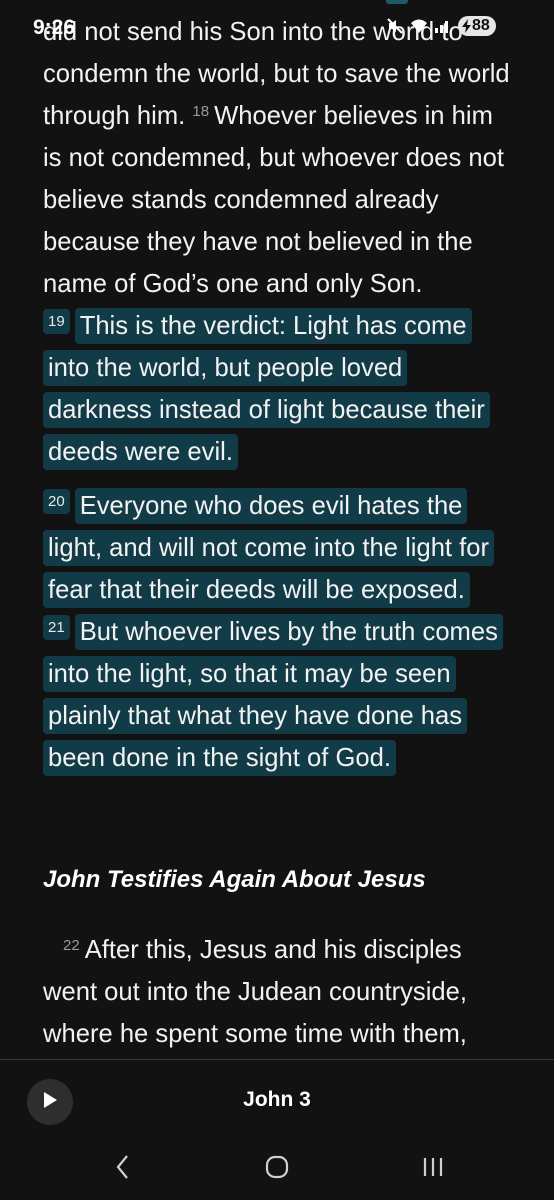 The height and width of the screenshot is (1200, 554). Describe the element at coordinates (397, 2) in the screenshot. I see `highlight-edge` at that location.